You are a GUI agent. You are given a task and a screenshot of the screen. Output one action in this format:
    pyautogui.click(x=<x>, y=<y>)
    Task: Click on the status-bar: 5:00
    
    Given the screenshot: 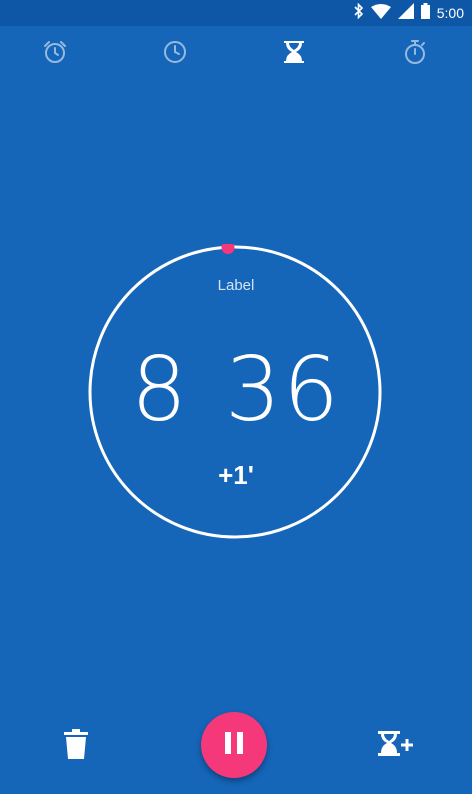 What is the action you would take?
    pyautogui.click(x=236, y=13)
    